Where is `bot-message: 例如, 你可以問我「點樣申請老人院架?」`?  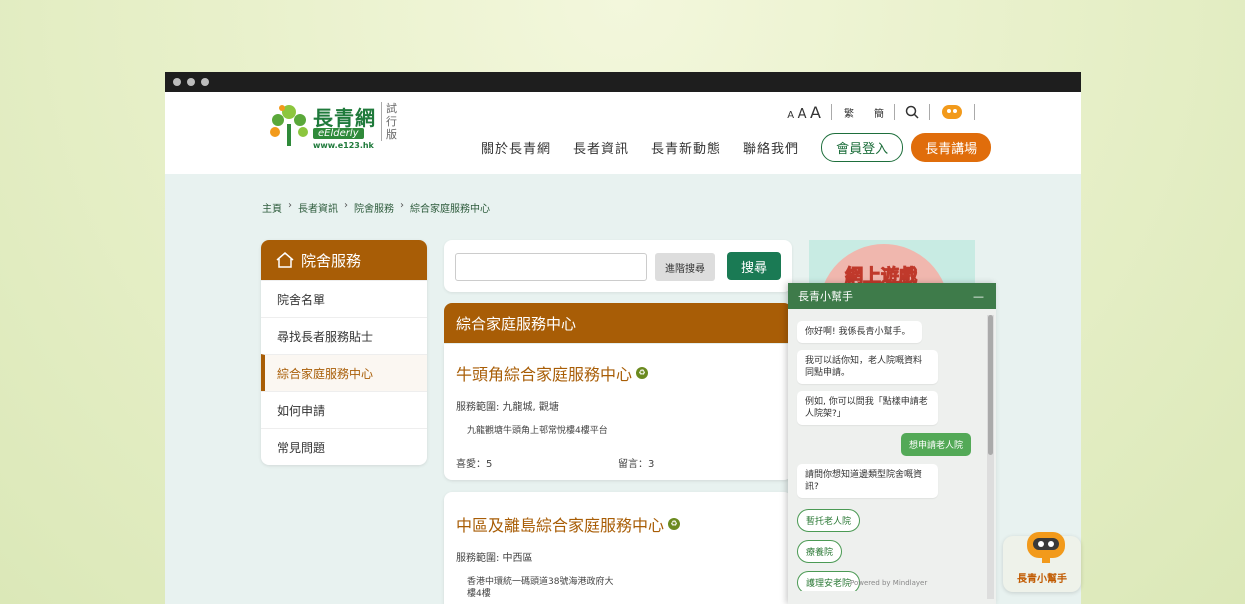
bot-message: 例如, 你可以問我「點樣申請老人院架?」 is located at coordinates (867, 408).